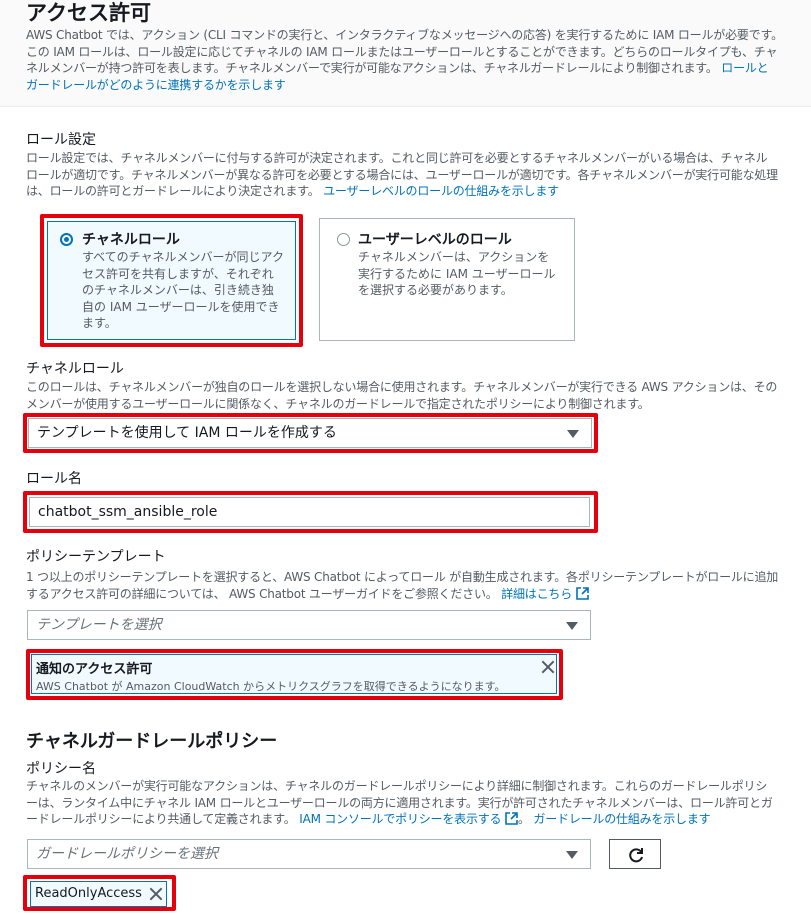 This screenshot has height=915, width=811. What do you see at coordinates (131, 240) in the screenshot?
I see `radio-channel-role-title: チャネルロール` at bounding box center [131, 240].